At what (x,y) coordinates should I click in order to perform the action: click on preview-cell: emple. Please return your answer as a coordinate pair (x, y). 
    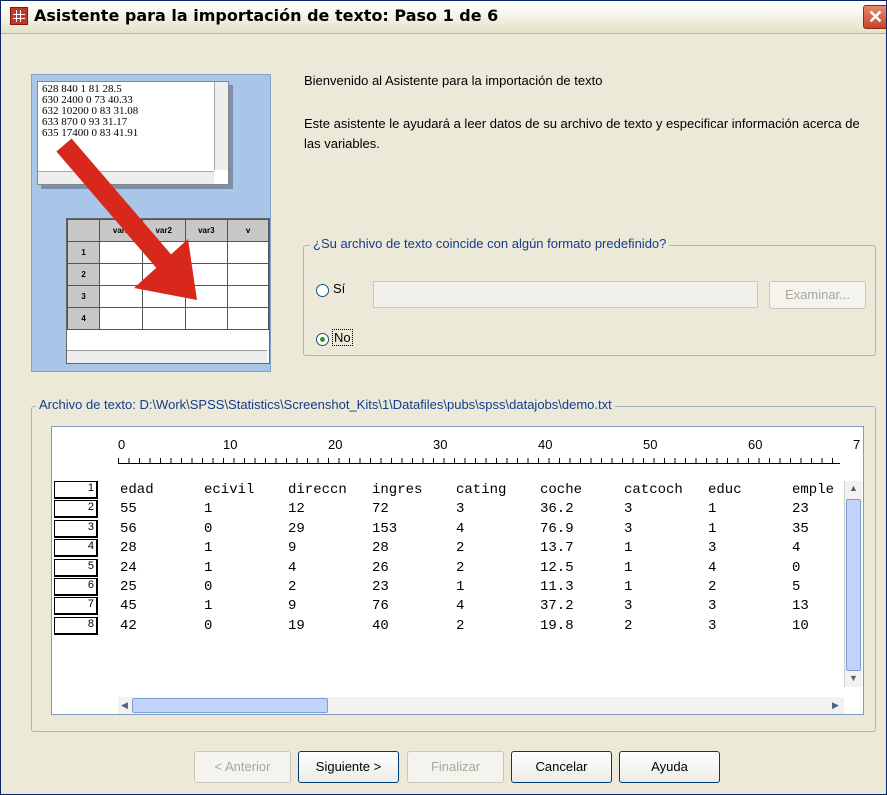
    Looking at the image, I should click on (813, 490).